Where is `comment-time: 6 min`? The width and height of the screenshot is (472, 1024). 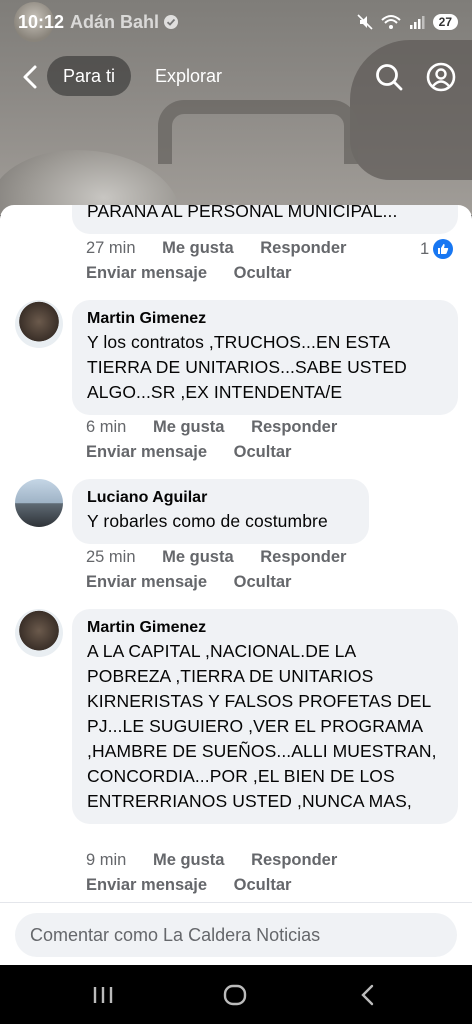
comment-time: 6 min is located at coordinates (106, 427).